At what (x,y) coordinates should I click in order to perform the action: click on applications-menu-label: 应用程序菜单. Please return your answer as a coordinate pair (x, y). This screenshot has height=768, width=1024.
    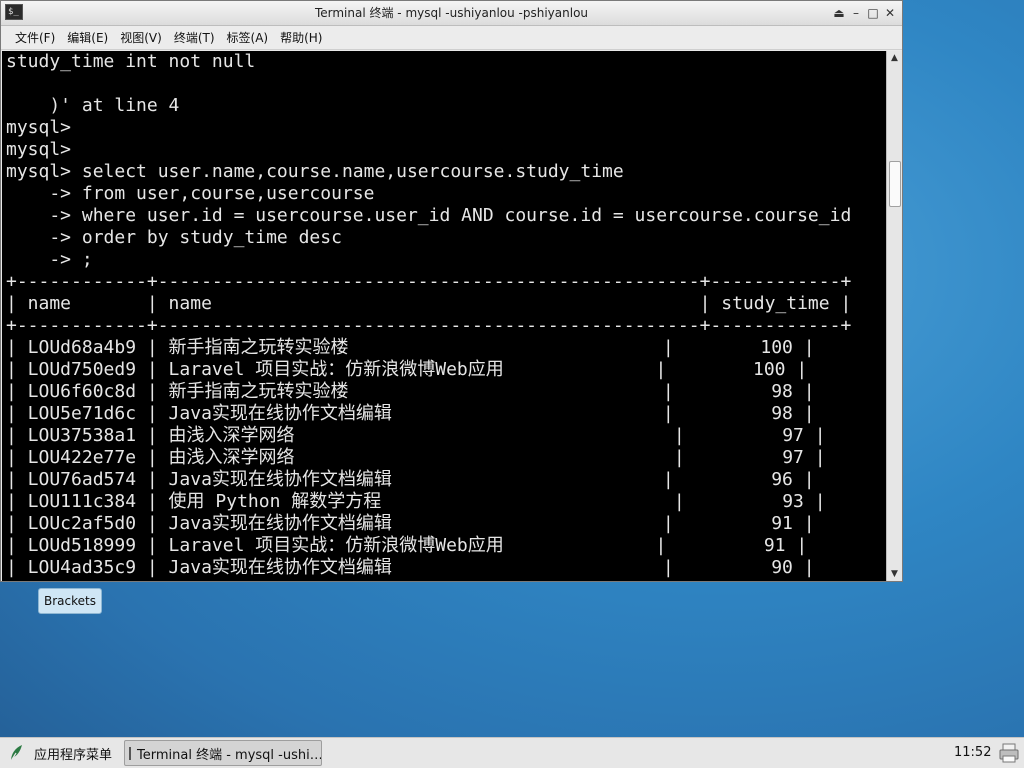
    Looking at the image, I should click on (73, 755).